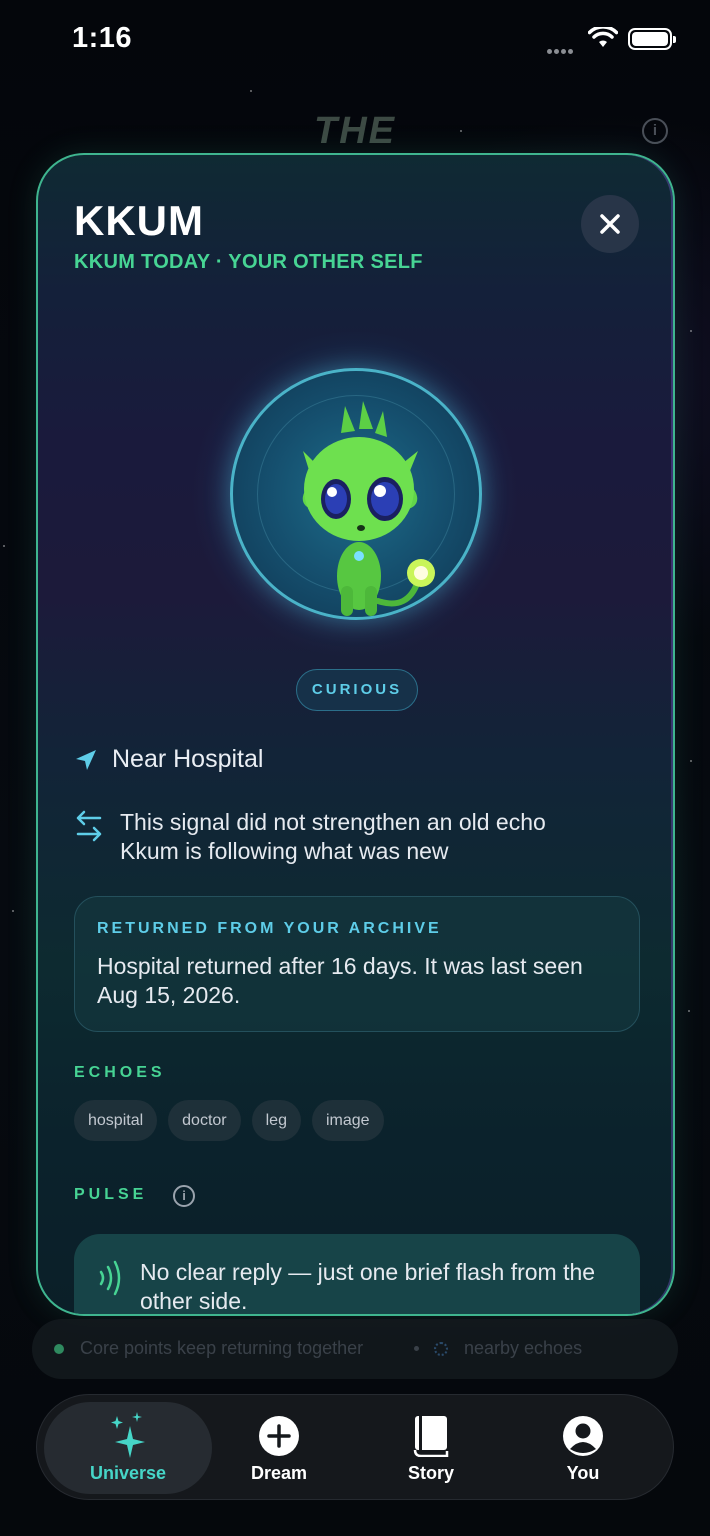 Image resolution: width=710 pixels, height=1536 pixels. Describe the element at coordinates (430, 1473) in the screenshot. I see `tab-label: Story` at that location.